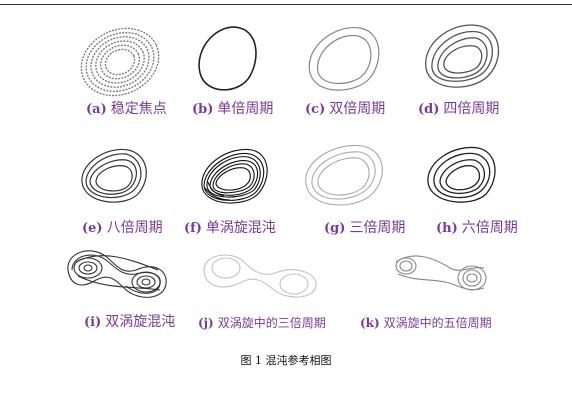 The image size is (572, 415). What do you see at coordinates (271, 323) in the screenshot?
I see `caption-j-text: 双涡旋中的三倍周期` at bounding box center [271, 323].